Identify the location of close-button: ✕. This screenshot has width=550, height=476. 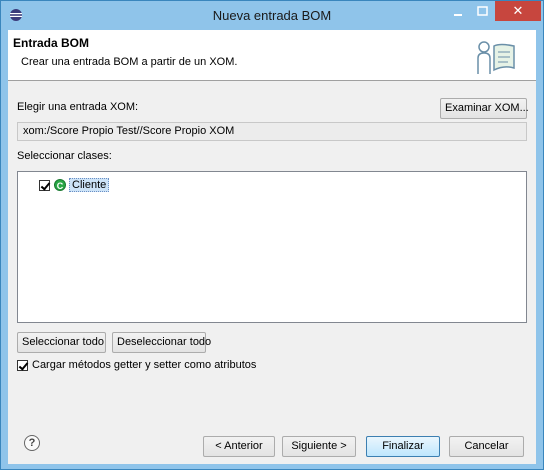
(518, 11).